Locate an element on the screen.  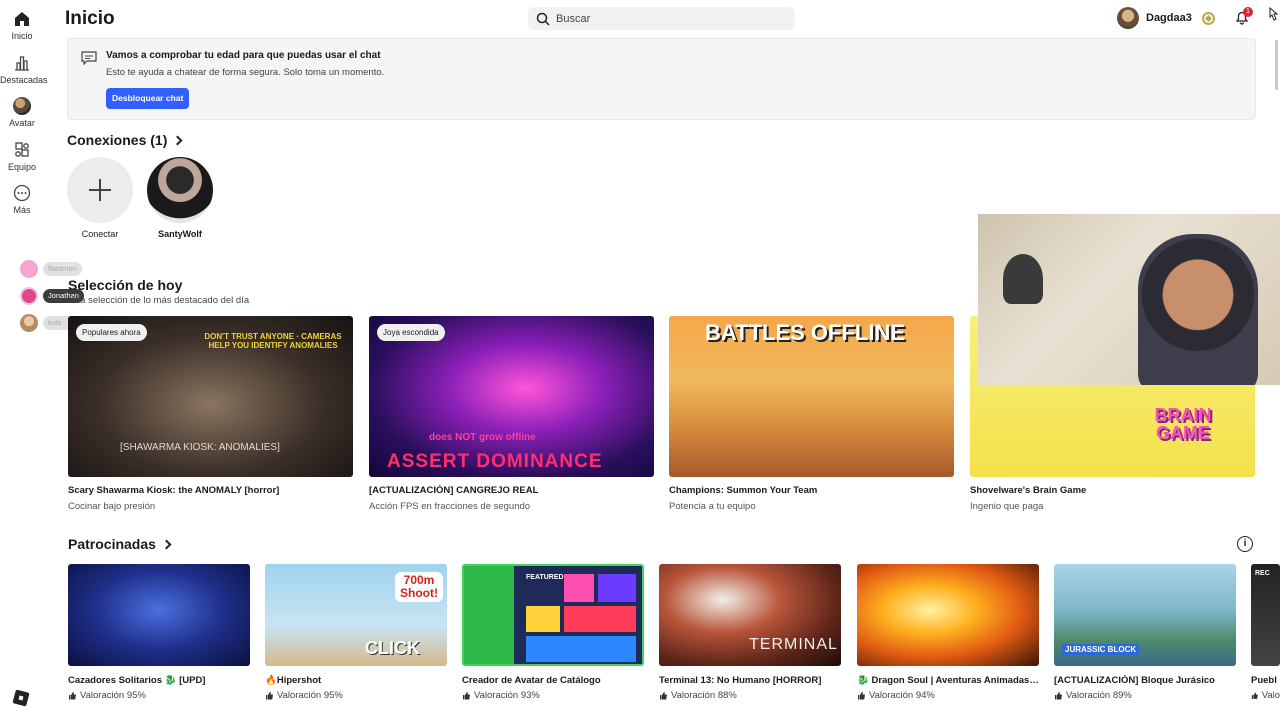
thumbnail-text: ASSERT DOMINANCE is located at coordinates (495, 461).